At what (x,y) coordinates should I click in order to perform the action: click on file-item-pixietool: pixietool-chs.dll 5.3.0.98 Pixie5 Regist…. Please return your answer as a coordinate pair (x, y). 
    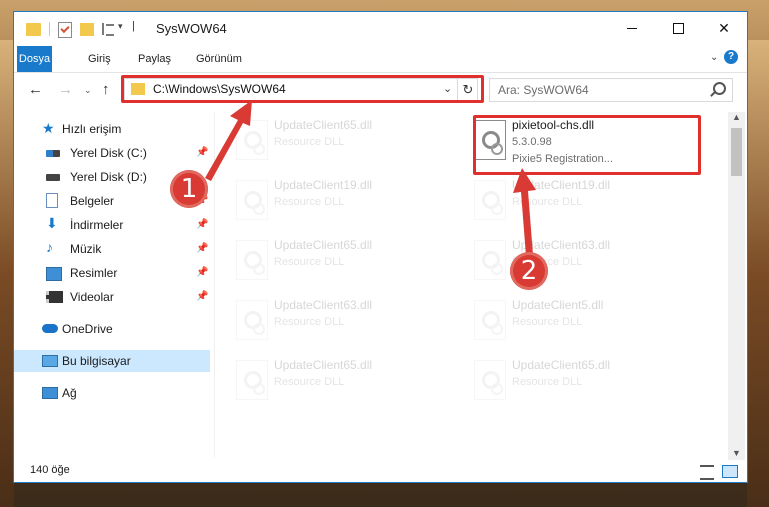
    Looking at the image, I should click on (577, 140).